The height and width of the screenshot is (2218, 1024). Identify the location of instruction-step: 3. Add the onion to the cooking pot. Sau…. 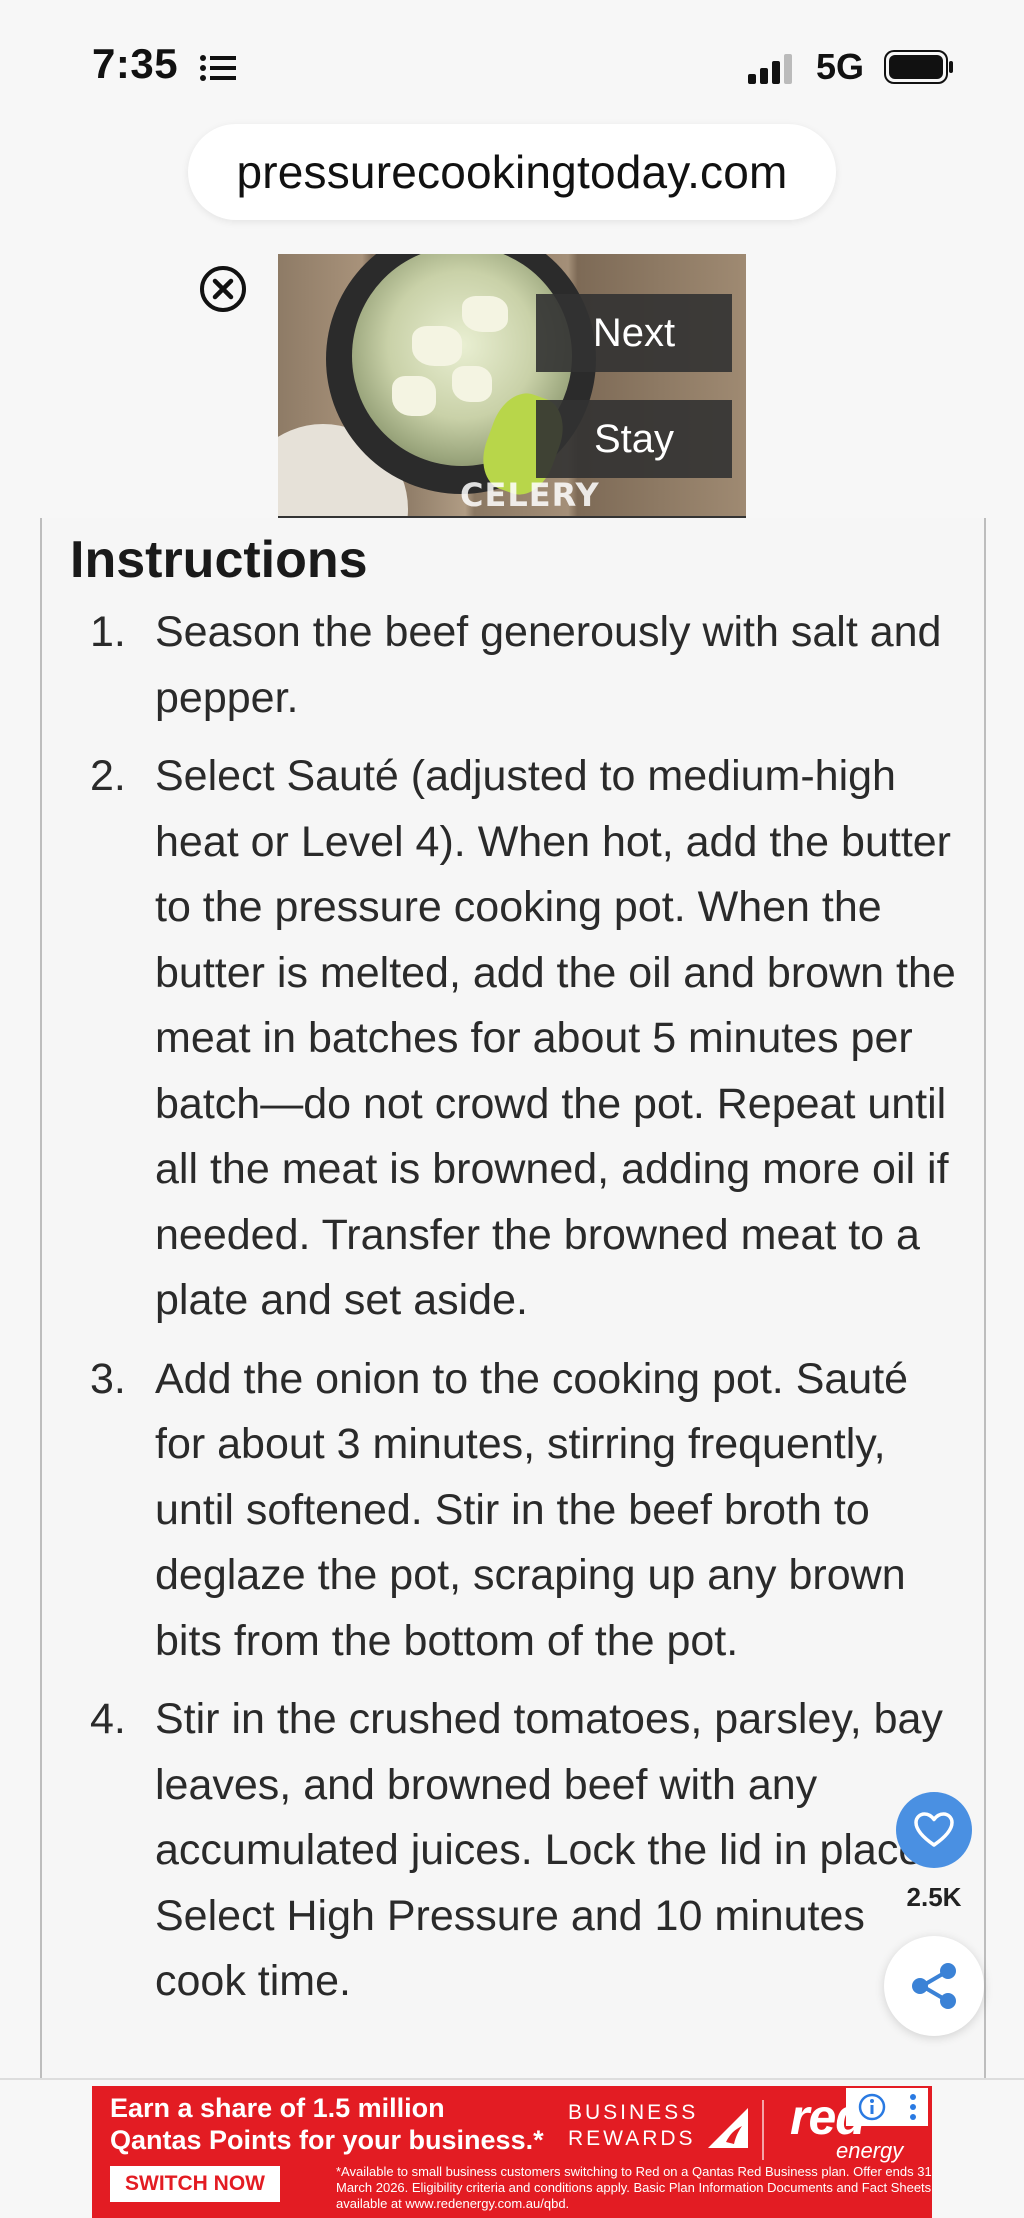
(513, 1511).